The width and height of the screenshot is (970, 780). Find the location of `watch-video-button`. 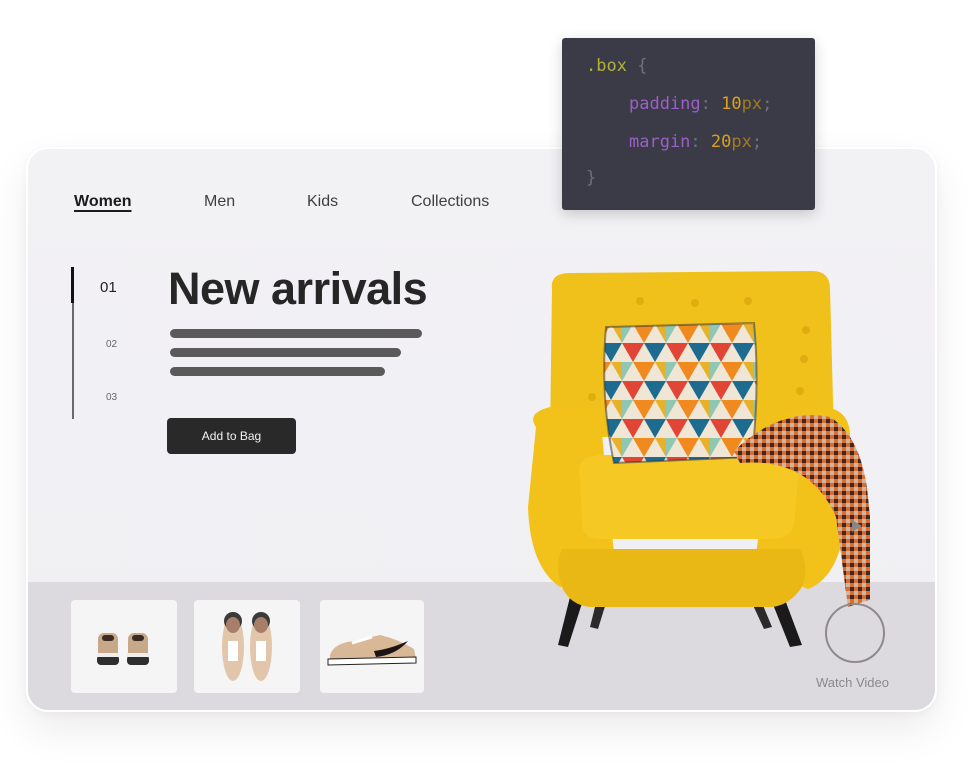

watch-video-button is located at coordinates (855, 633).